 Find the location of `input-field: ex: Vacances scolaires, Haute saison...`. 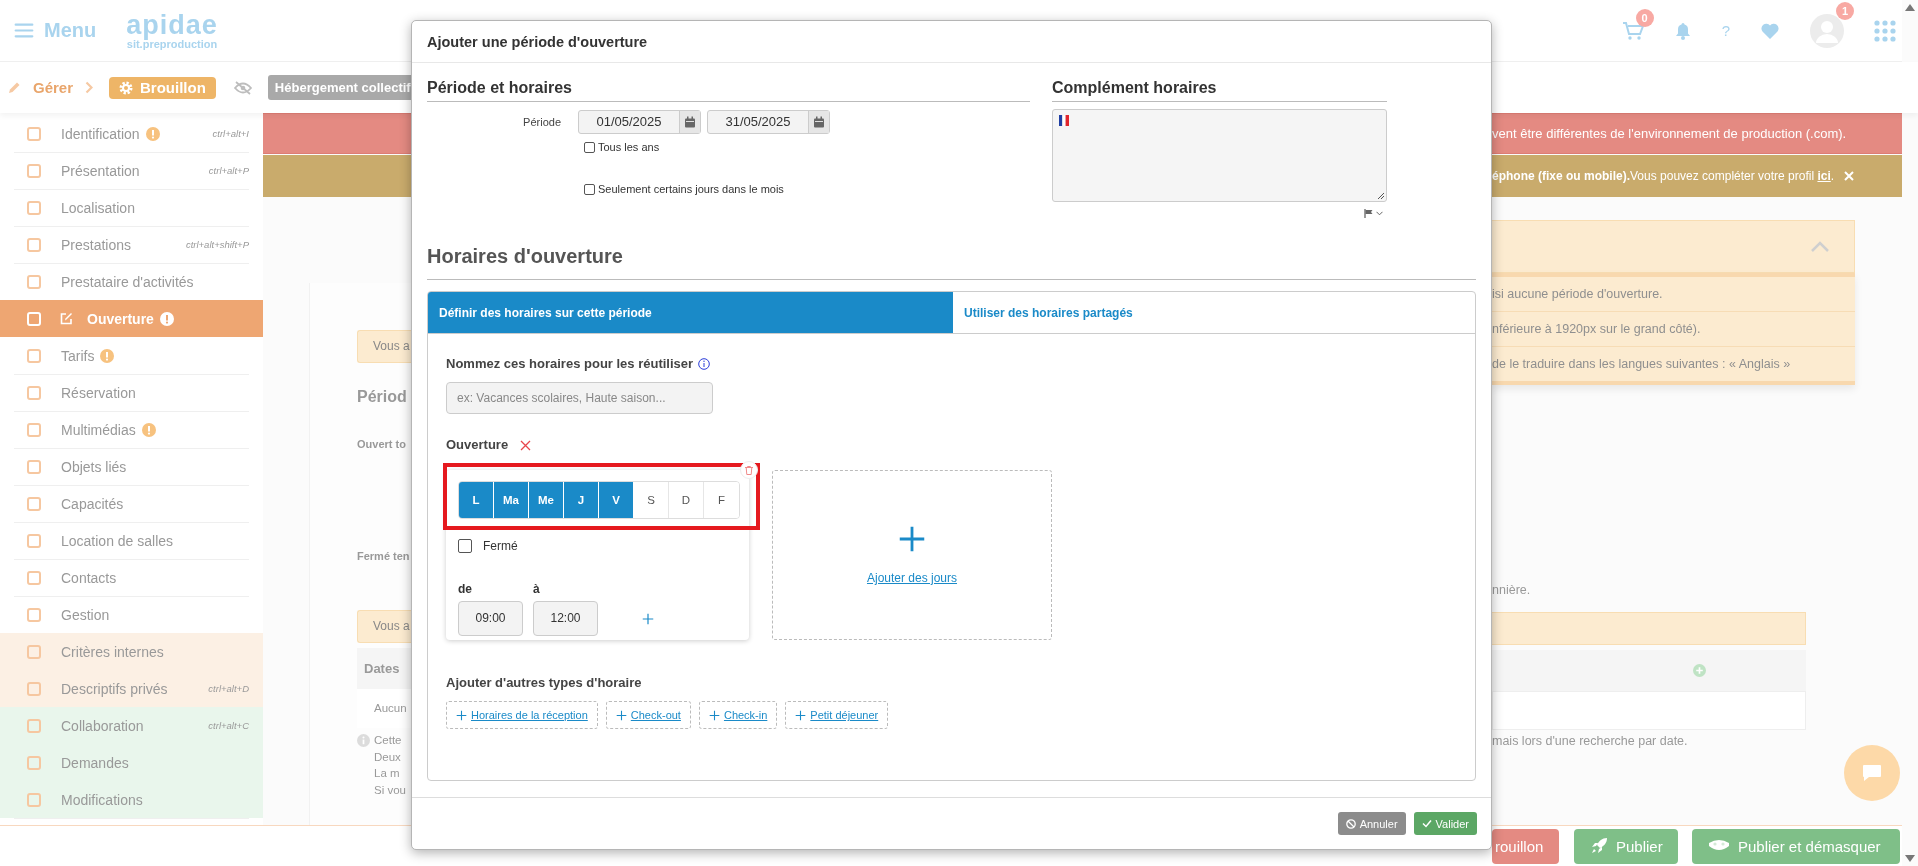

input-field: ex: Vacances scolaires, Haute saison... is located at coordinates (579, 398).